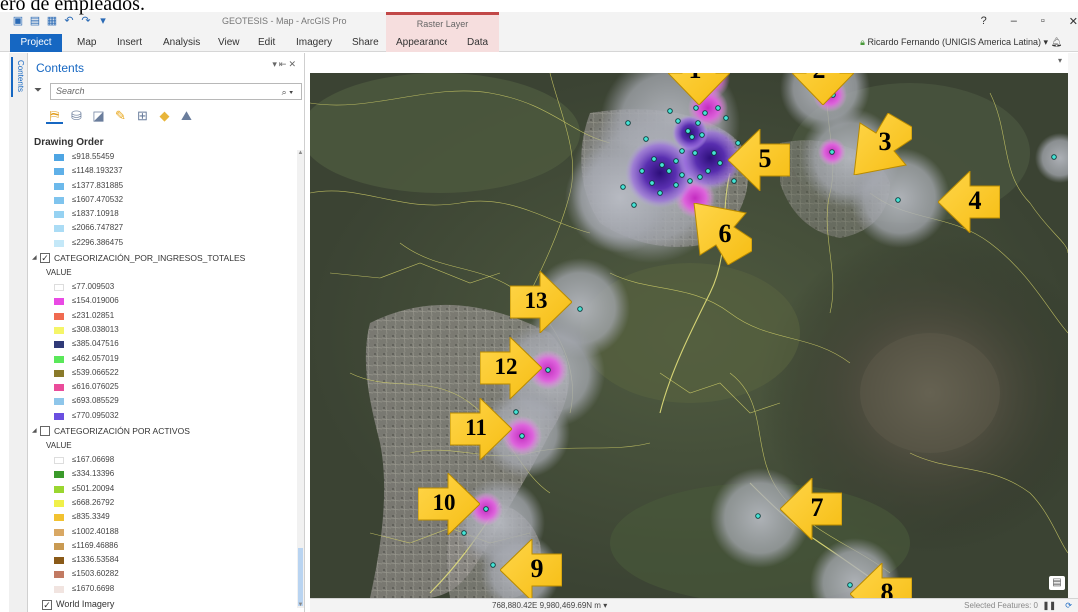  What do you see at coordinates (129, 43) in the screenshot?
I see `tab-insert: Insert` at bounding box center [129, 43].